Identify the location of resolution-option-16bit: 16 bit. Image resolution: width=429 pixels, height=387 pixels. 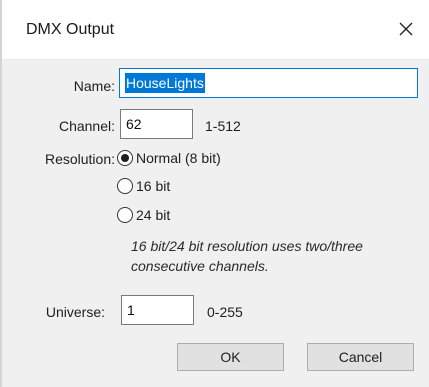
(143, 186).